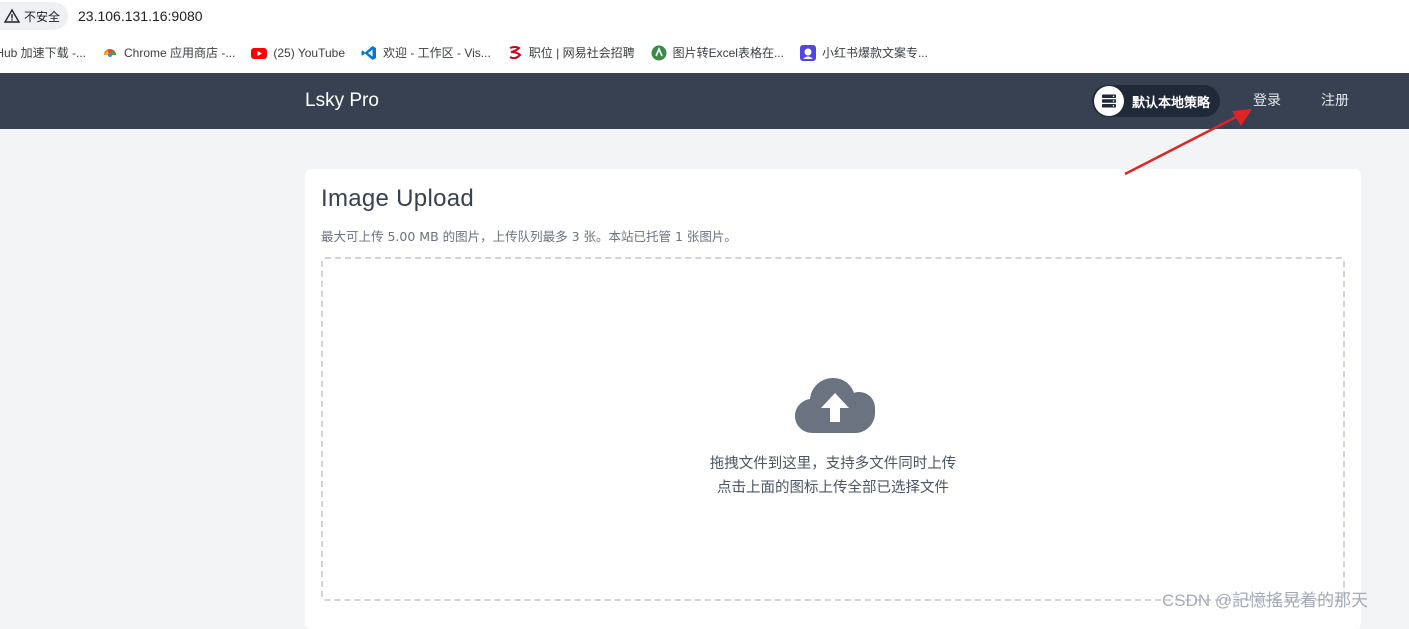 This screenshot has width=1409, height=629. I want to click on dropzone-instruction-click: 点击上面的图标上传全部已选择文件, so click(833, 488).